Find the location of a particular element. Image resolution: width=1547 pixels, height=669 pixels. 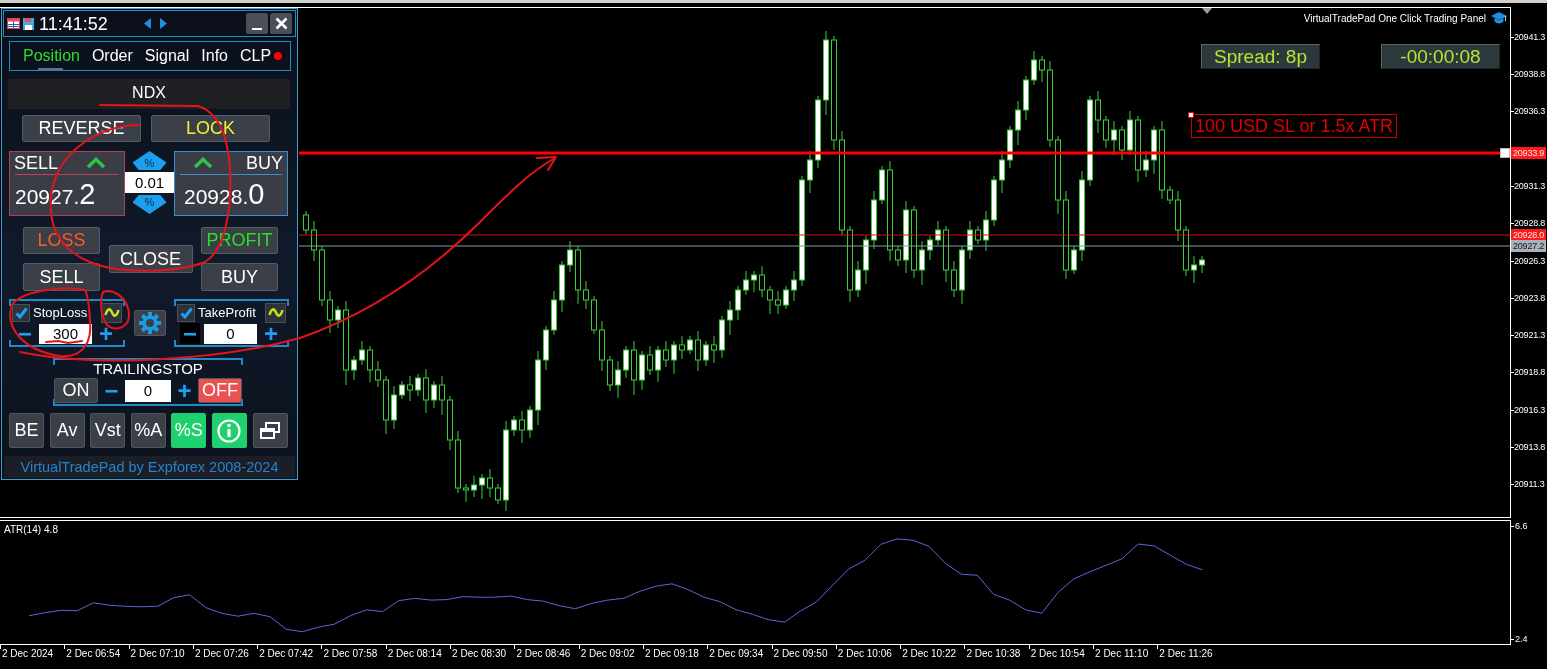

time-label: 2 Dec 07:10 is located at coordinates (157, 653).